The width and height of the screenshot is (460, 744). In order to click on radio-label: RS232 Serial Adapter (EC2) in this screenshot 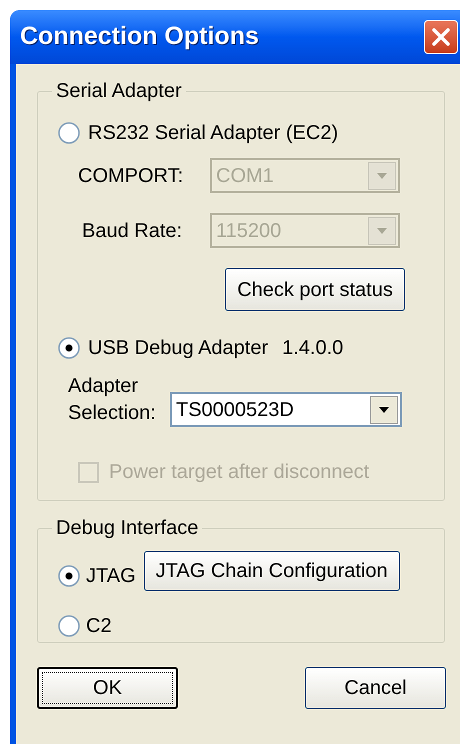, I will do `click(213, 133)`.